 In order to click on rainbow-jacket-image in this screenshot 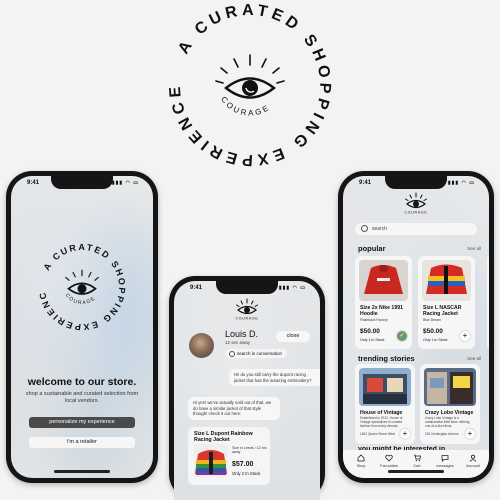, I will do `click(211, 460)`.